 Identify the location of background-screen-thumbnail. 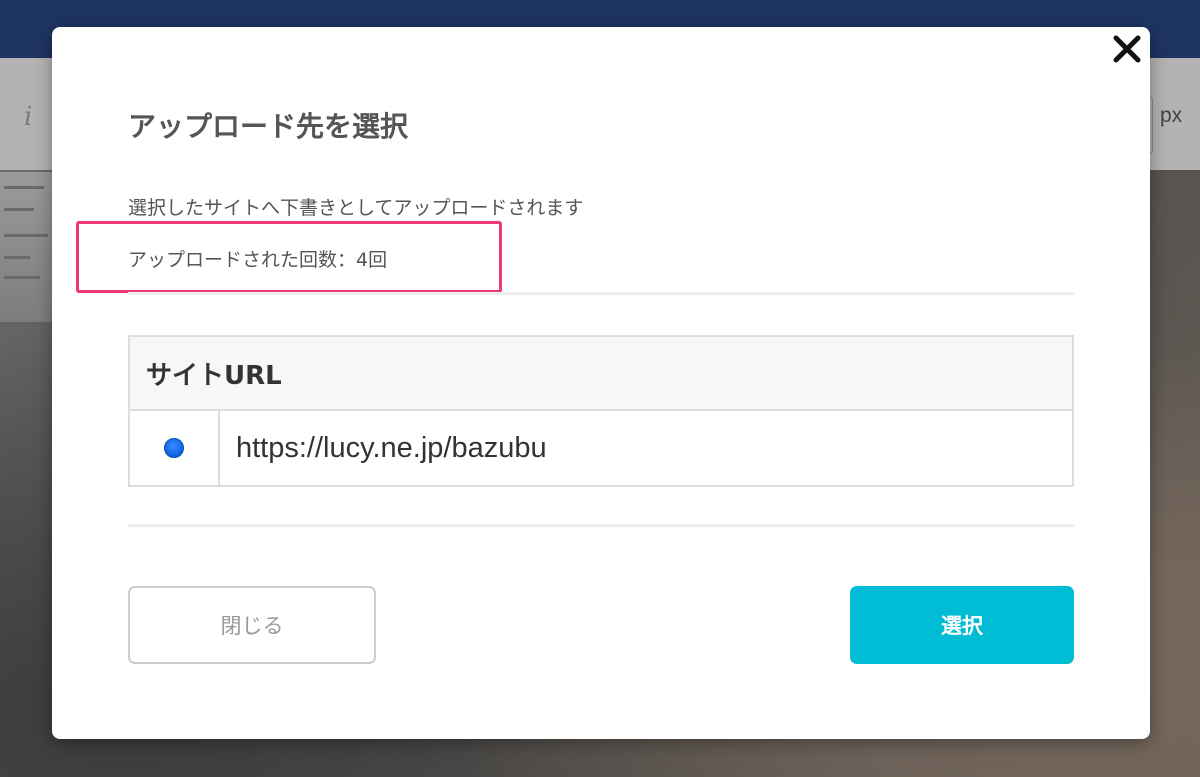
(28, 247).